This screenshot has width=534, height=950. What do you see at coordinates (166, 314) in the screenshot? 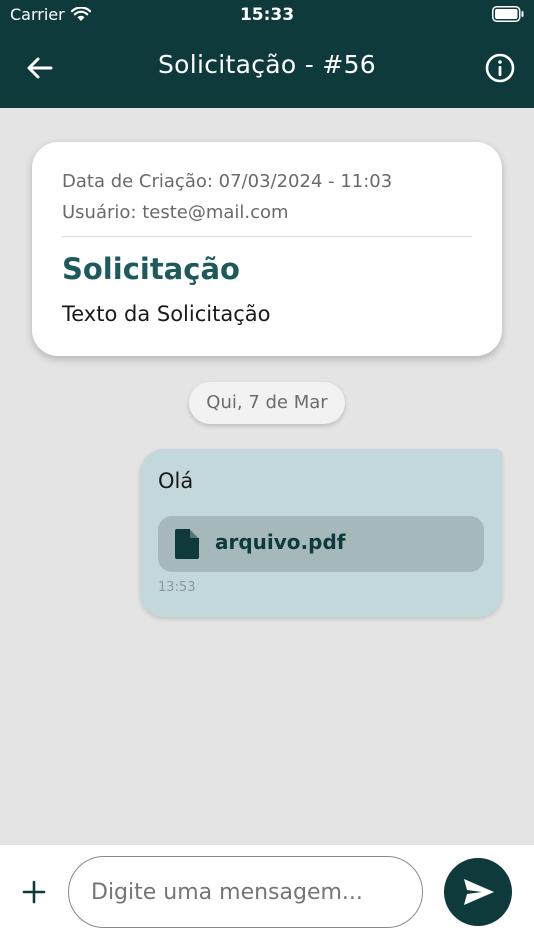
I see `request-text: Texto da Solicitação` at bounding box center [166, 314].